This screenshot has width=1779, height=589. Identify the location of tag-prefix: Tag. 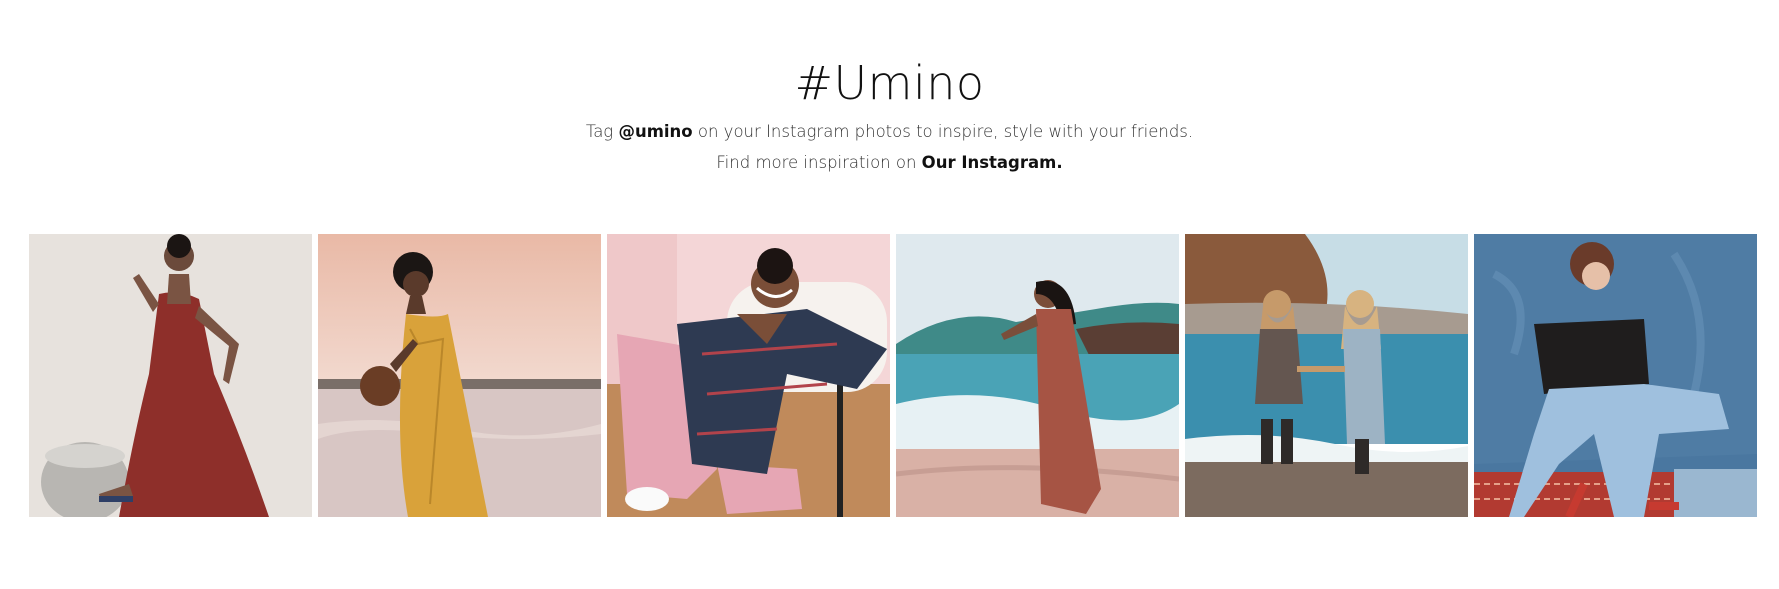
(602, 131).